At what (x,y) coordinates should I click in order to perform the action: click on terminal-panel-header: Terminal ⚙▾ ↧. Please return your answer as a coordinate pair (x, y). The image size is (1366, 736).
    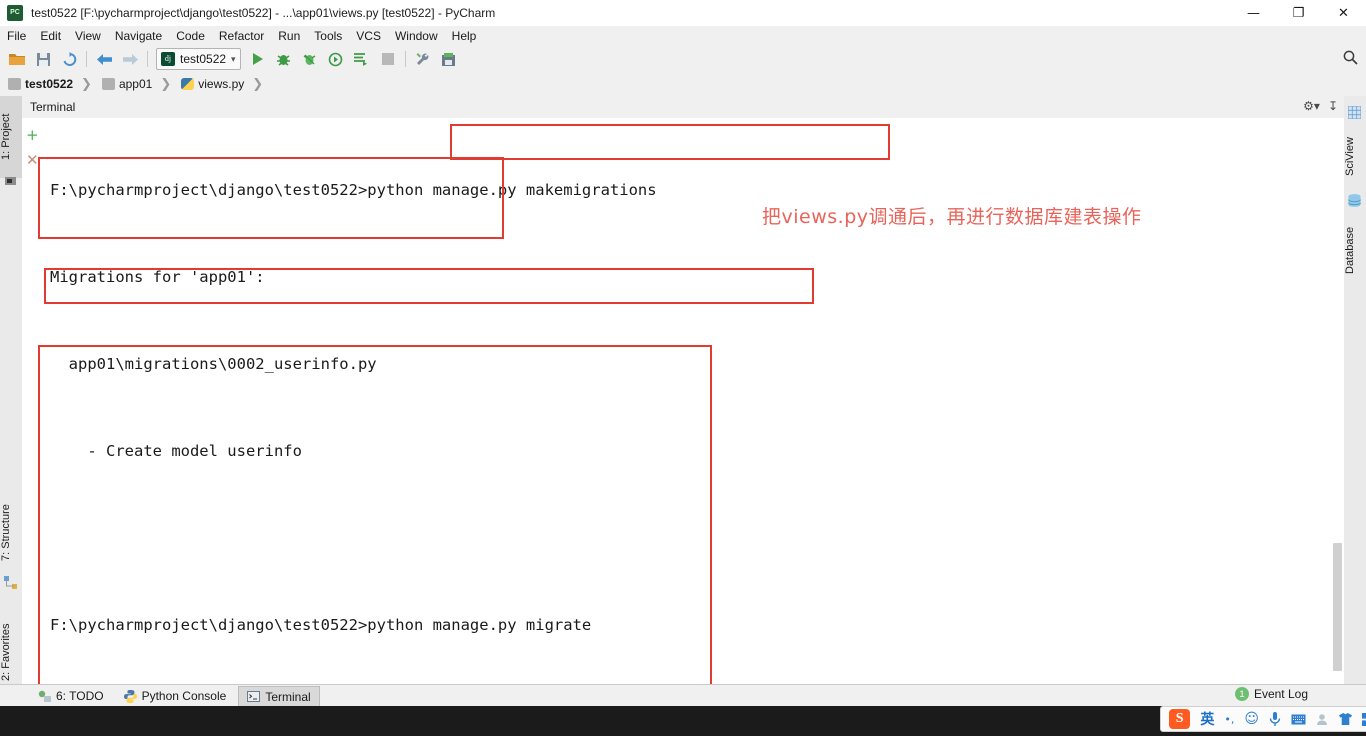
    Looking at the image, I should click on (683, 107).